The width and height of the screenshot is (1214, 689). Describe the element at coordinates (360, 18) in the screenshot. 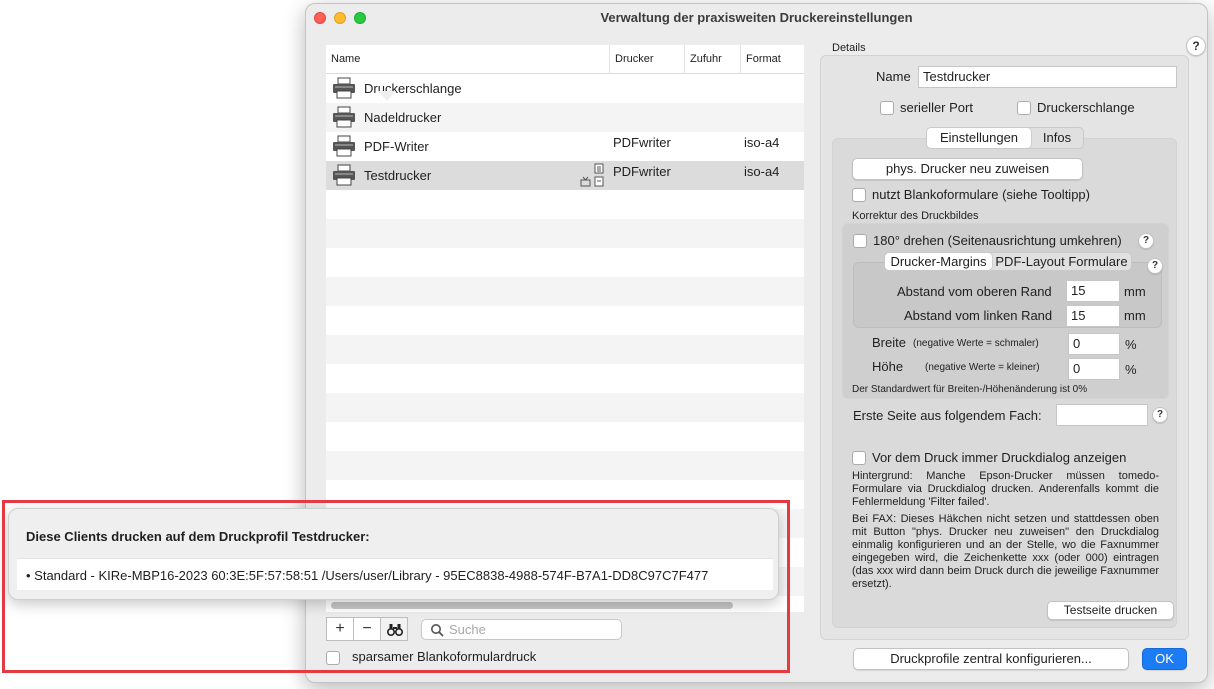

I see `zoom-window-button` at that location.